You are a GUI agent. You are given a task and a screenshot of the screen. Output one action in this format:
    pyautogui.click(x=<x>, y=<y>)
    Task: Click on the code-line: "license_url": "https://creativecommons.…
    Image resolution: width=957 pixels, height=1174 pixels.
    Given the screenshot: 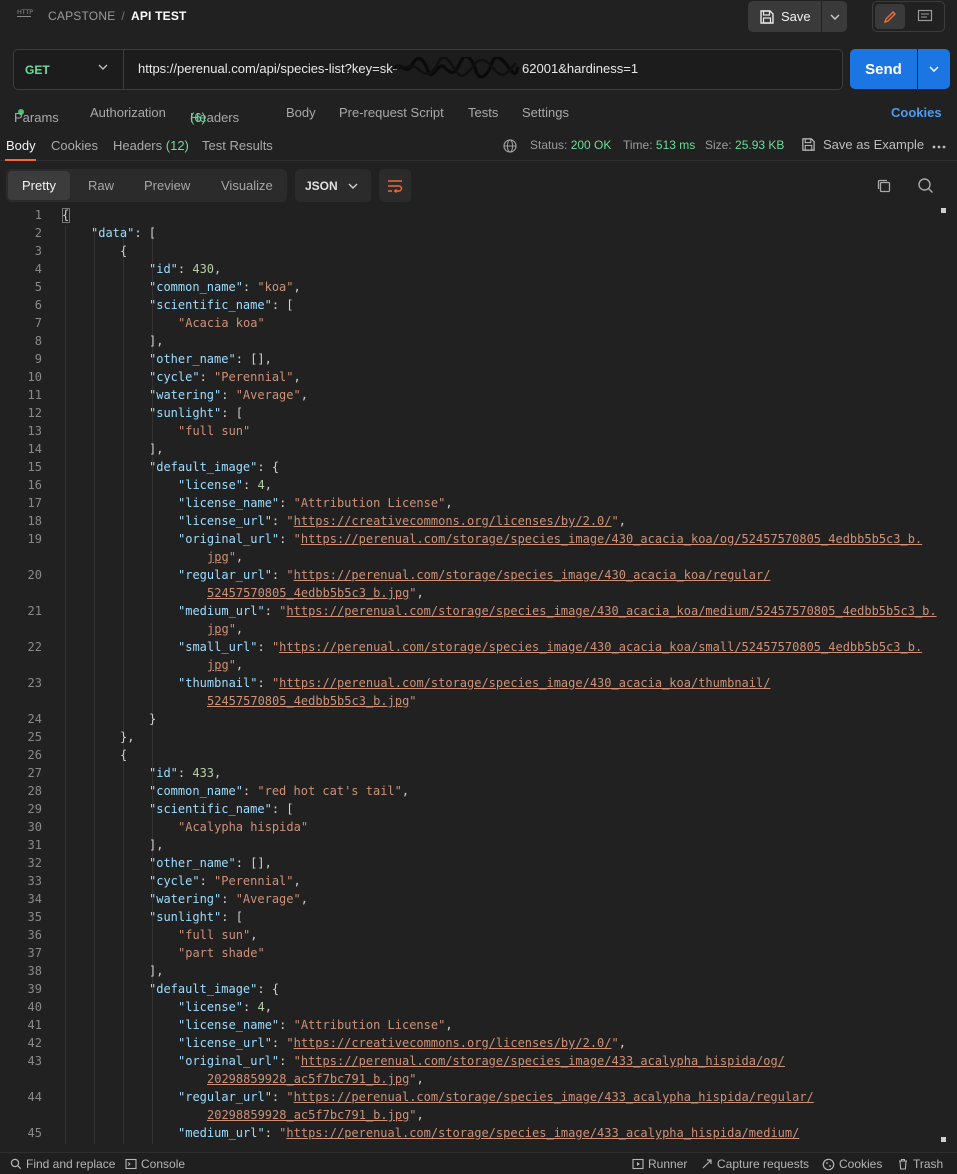 What is the action you would take?
    pyautogui.click(x=402, y=1043)
    